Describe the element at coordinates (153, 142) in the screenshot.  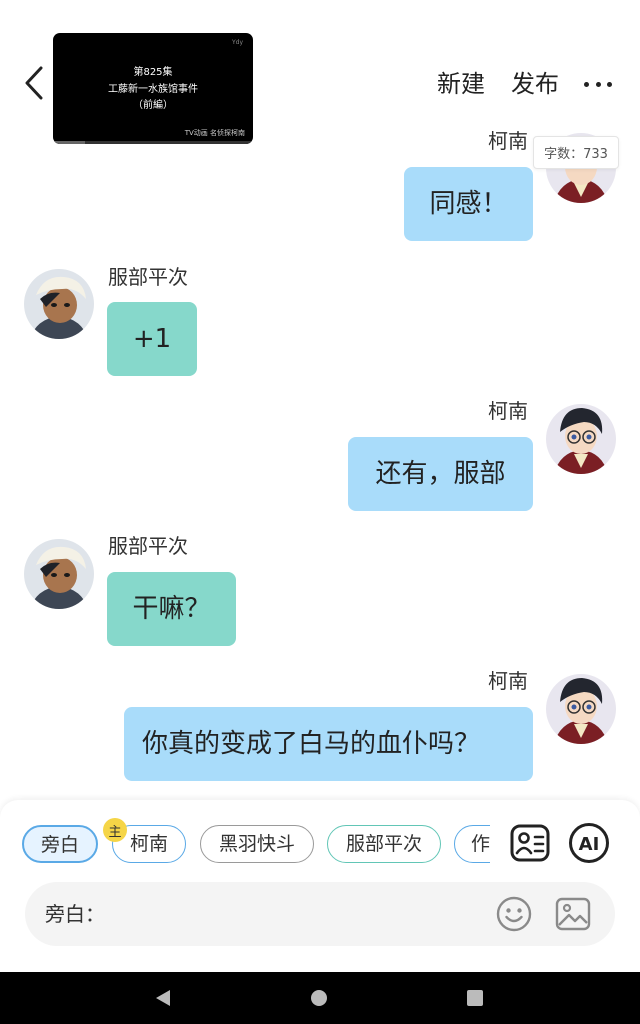
I see `video-progress` at that location.